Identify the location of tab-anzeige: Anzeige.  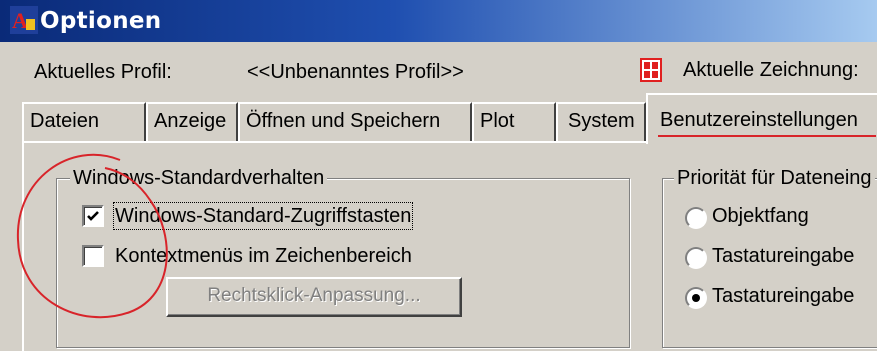
(192, 122).